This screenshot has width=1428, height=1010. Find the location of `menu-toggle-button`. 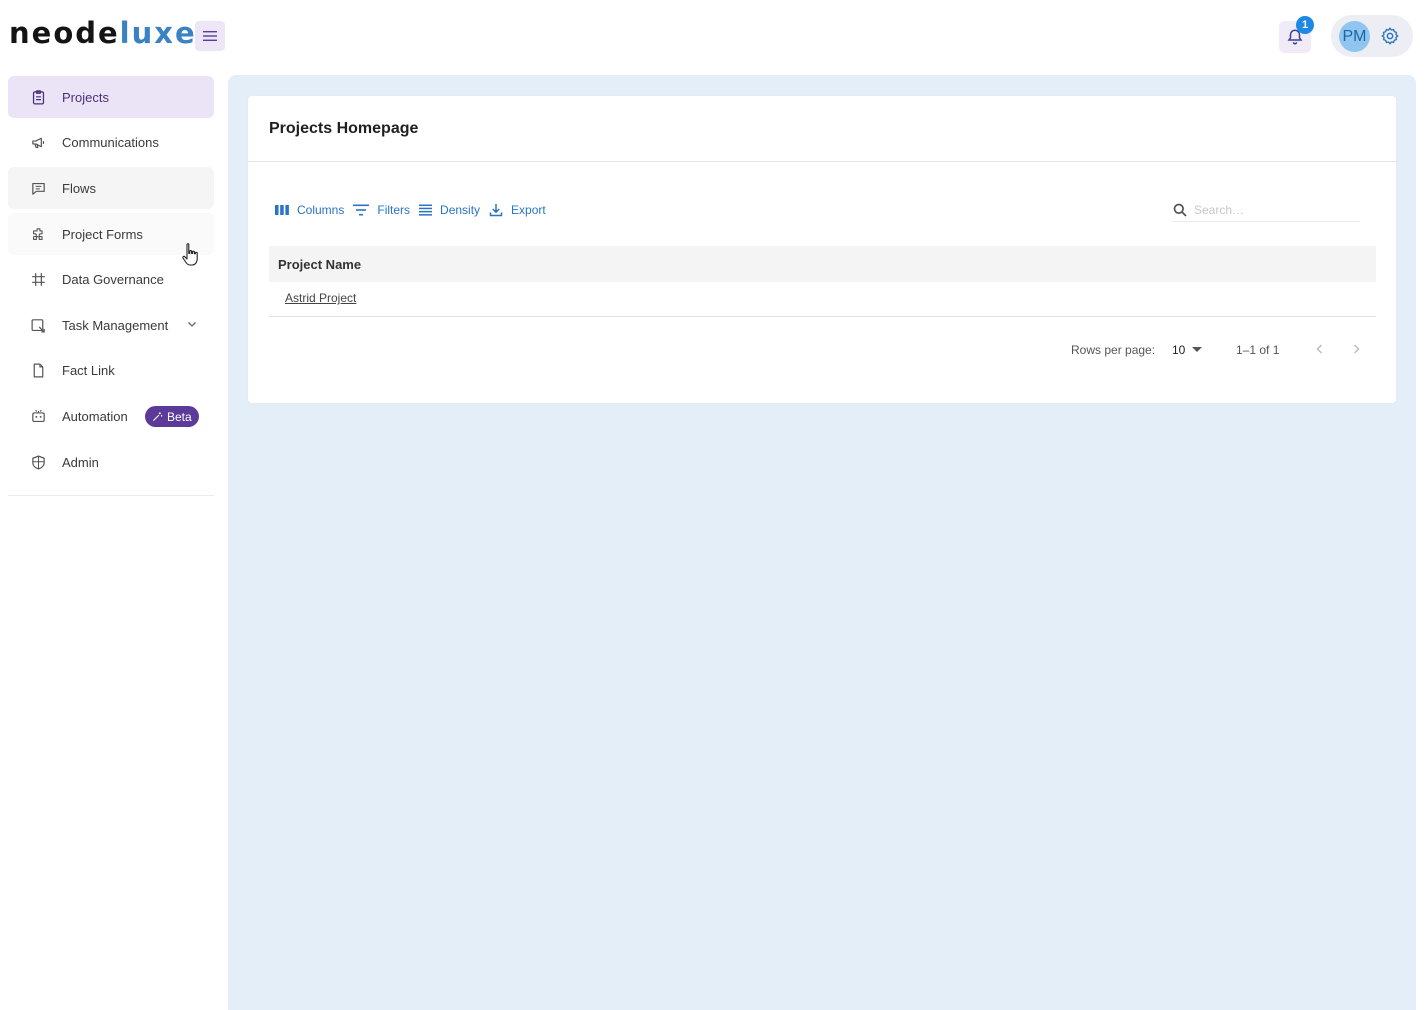

menu-toggle-button is located at coordinates (210, 36).